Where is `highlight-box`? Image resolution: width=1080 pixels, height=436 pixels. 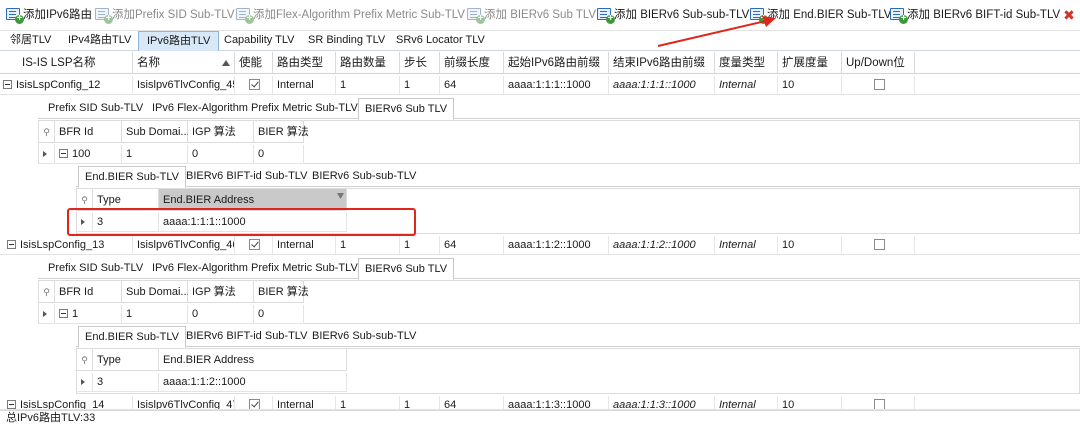
highlight-box is located at coordinates (241, 222).